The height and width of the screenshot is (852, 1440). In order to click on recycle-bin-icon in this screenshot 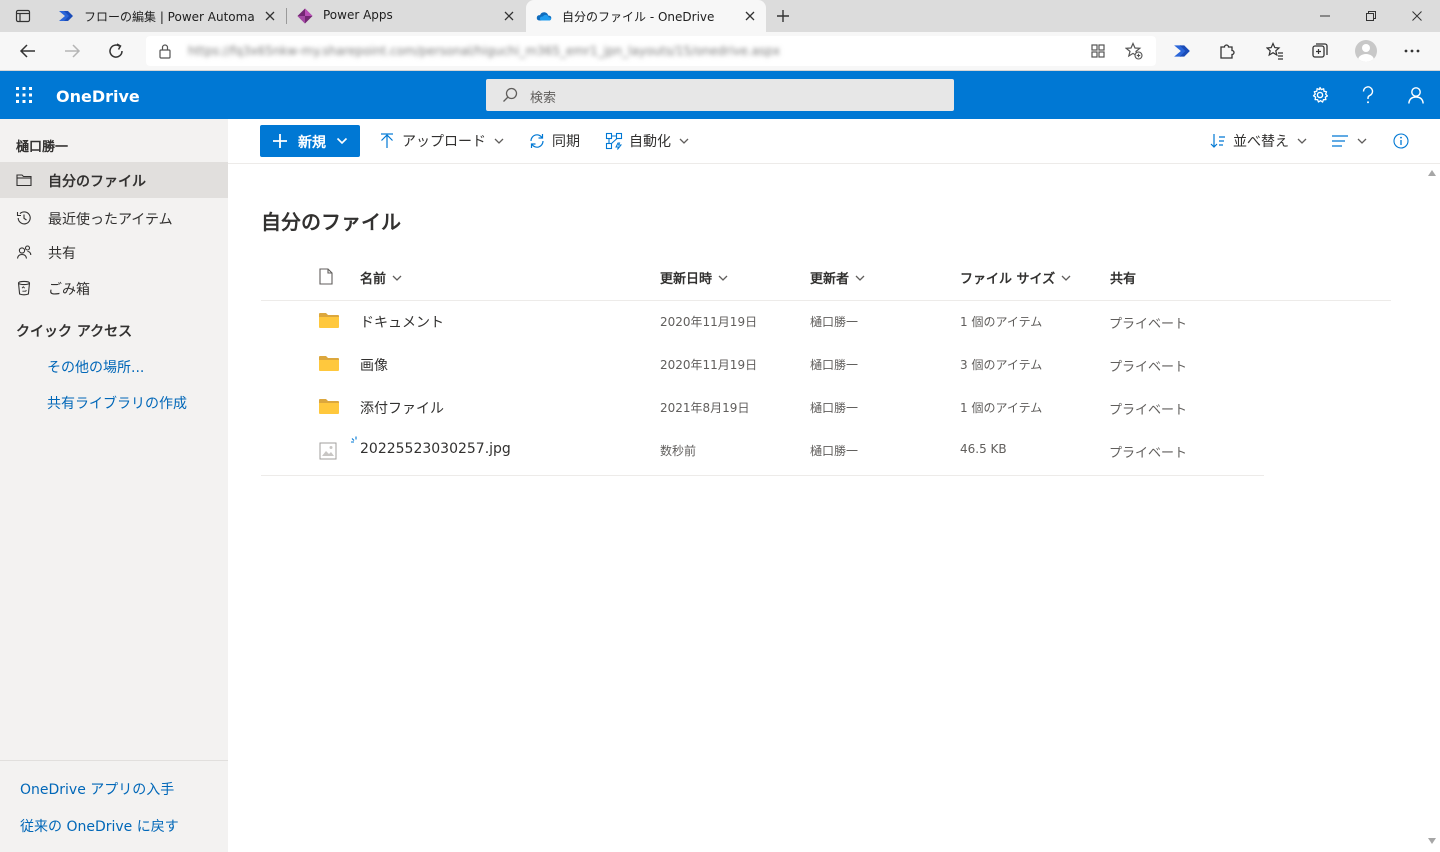, I will do `click(24, 288)`.